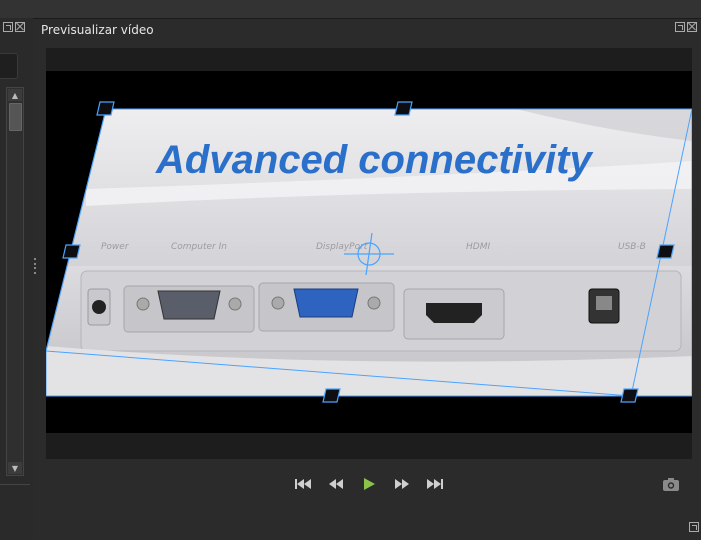  What do you see at coordinates (15, 468) in the screenshot?
I see `scroll-down-icon: ▼` at bounding box center [15, 468].